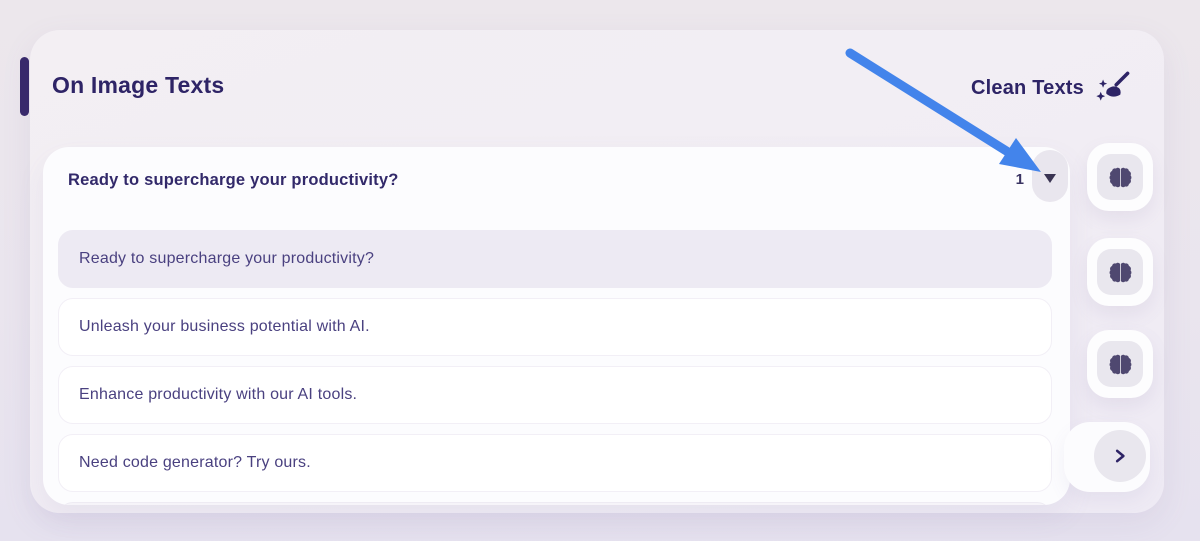 This screenshot has width=1200, height=541. What do you see at coordinates (1027, 87) in the screenshot?
I see `clean-texts-label: Clean Texts` at bounding box center [1027, 87].